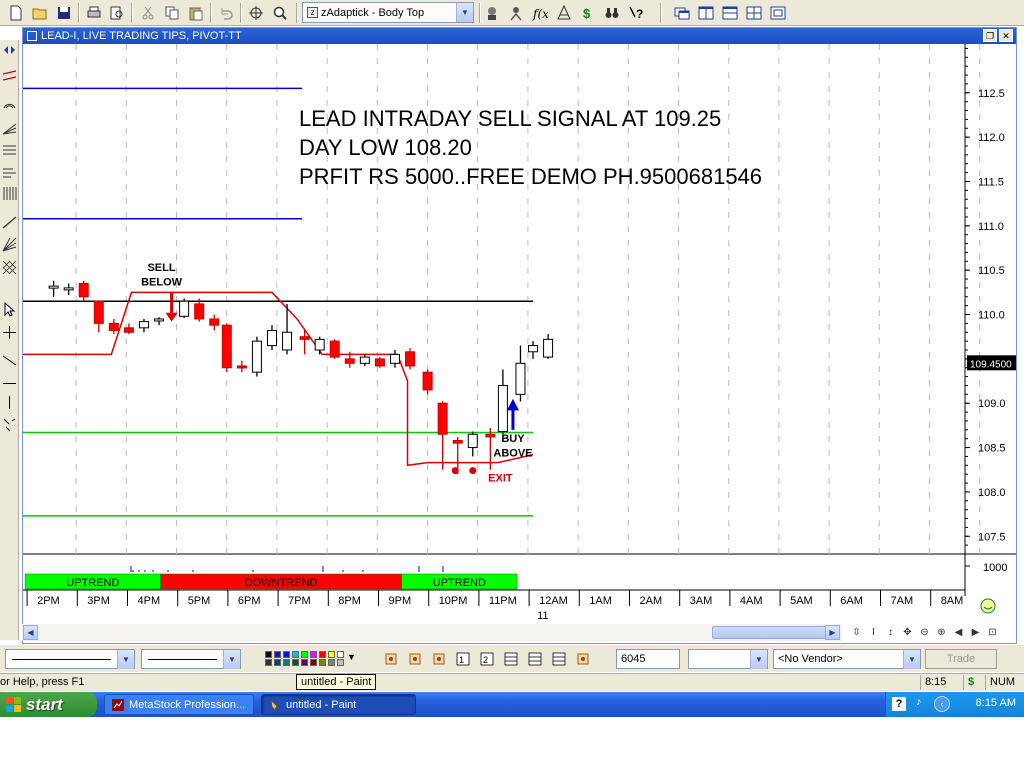  Describe the element at coordinates (519, 36) in the screenshot. I see `chart-window-titlebar: LEAD-I, LIVE TRADING TIPS, PIVOT-TT ❐ ✕` at that location.